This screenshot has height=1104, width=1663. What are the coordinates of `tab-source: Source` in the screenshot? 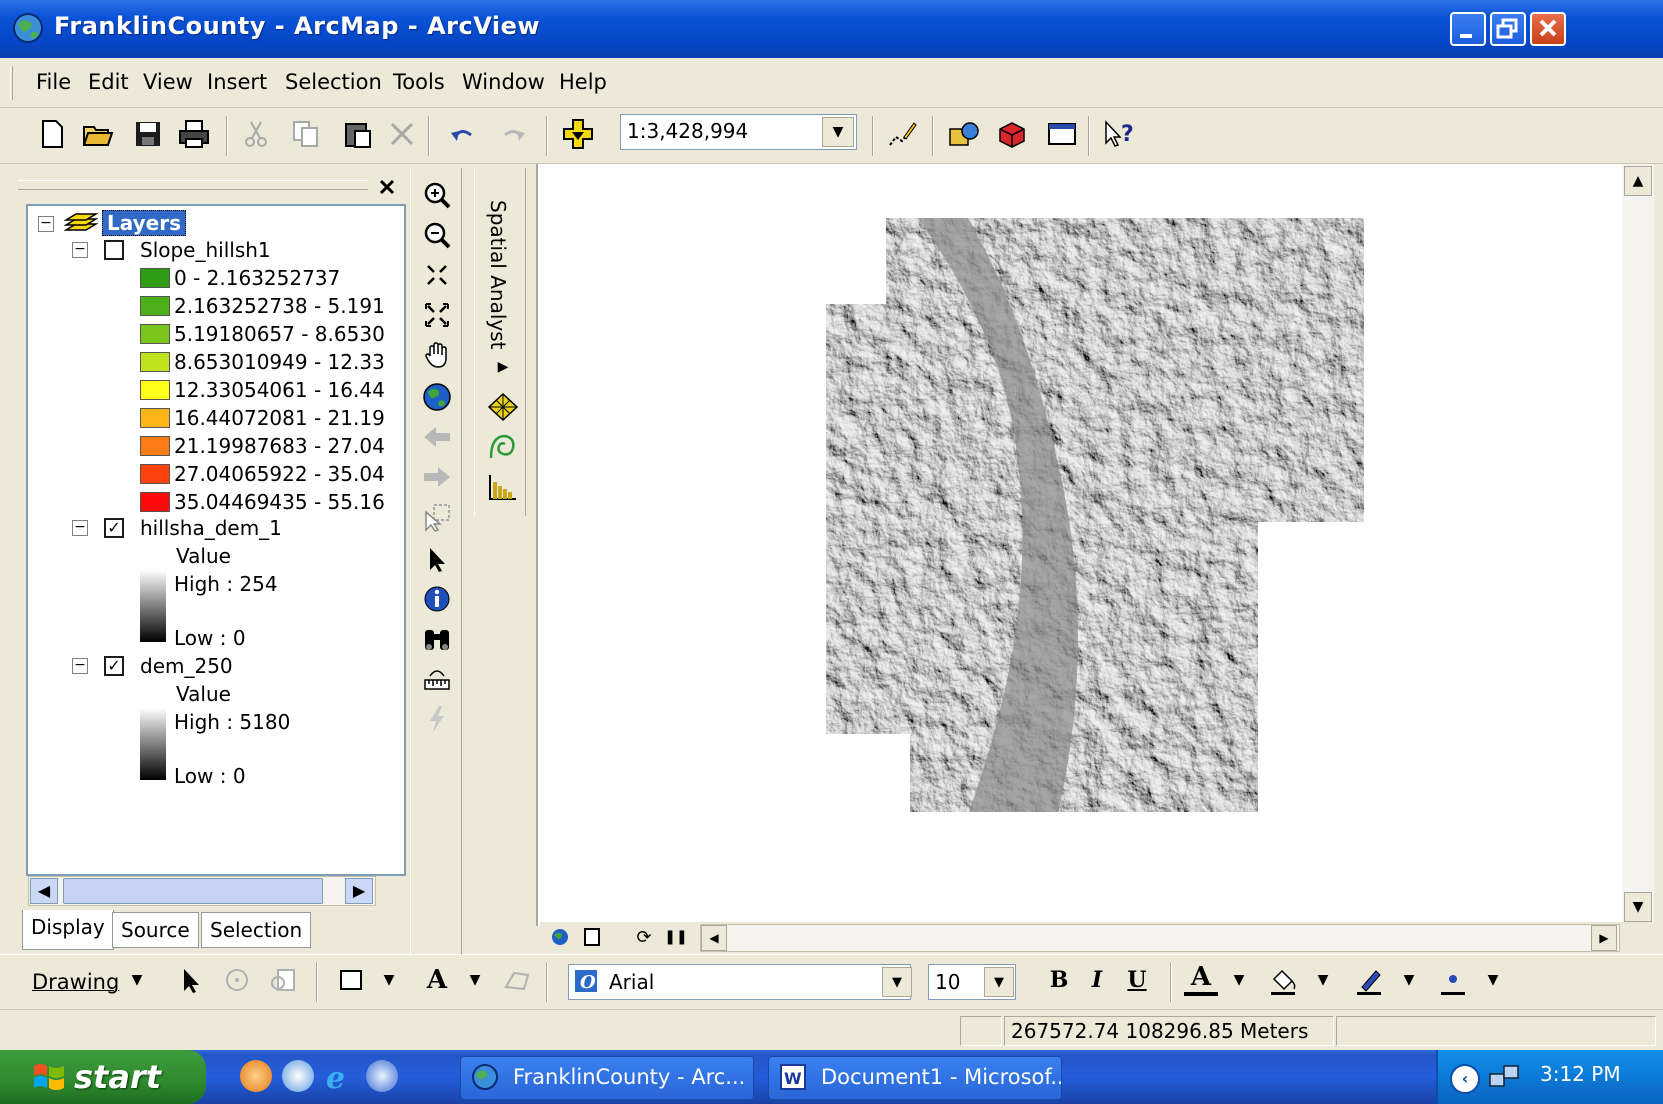 It's located at (155, 930).